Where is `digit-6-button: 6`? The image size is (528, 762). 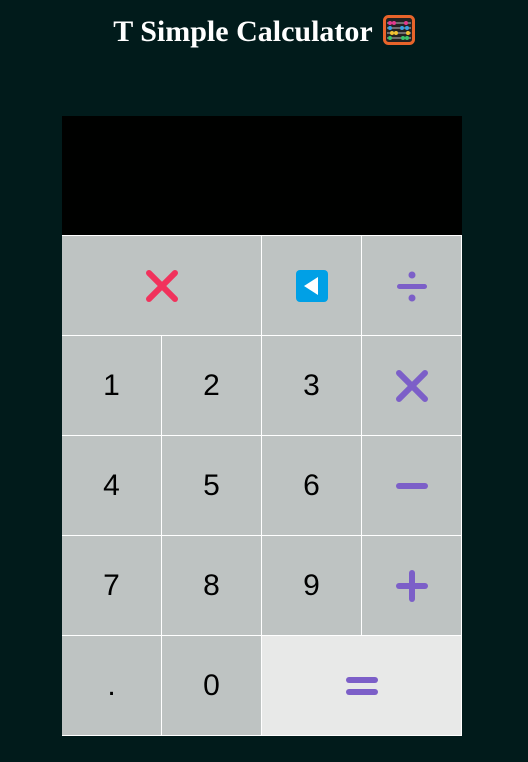
digit-6-button: 6 is located at coordinates (312, 485).